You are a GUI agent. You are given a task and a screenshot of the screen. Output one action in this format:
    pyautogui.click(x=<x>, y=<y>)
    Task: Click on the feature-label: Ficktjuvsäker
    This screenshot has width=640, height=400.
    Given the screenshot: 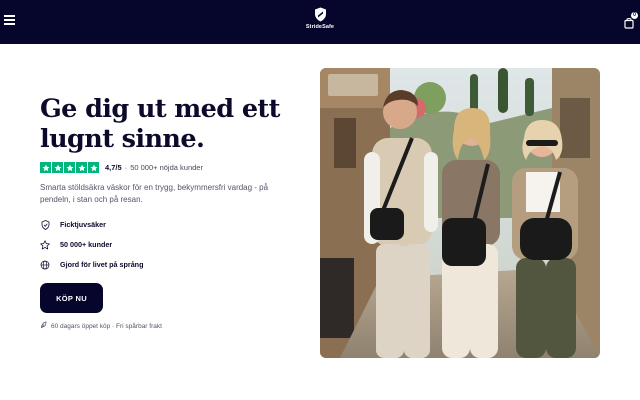 What is the action you would take?
    pyautogui.click(x=83, y=224)
    